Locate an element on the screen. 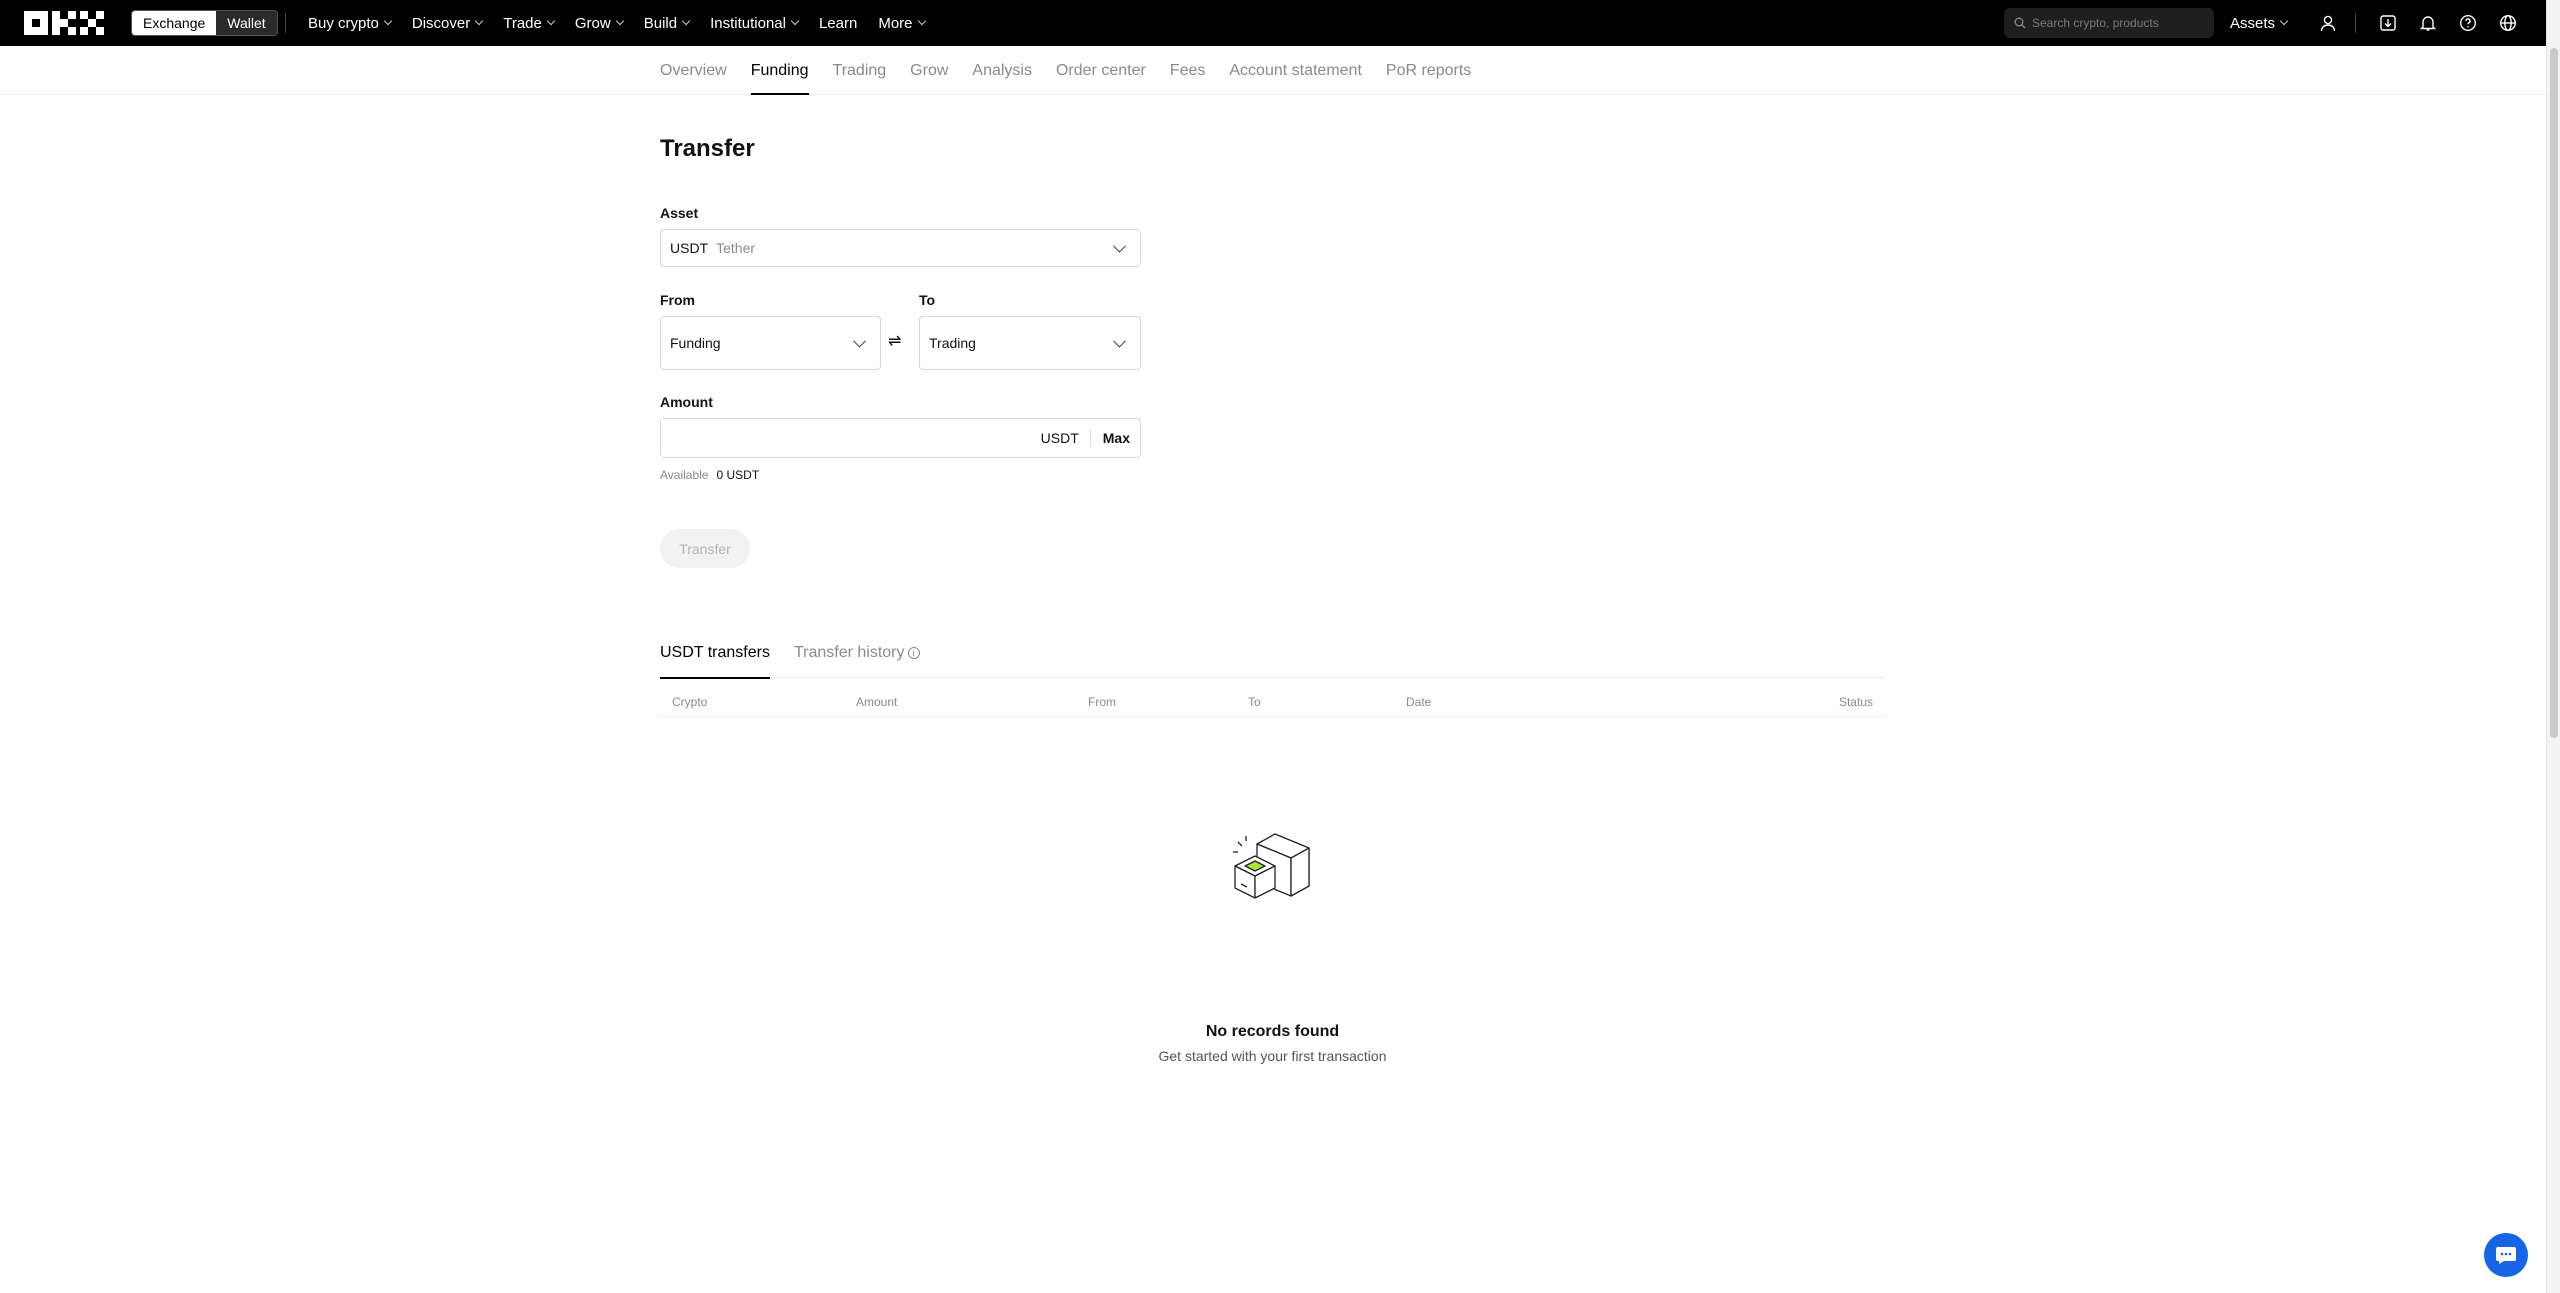 This screenshot has height=1293, width=2560. column-header-to: To is located at coordinates (1254, 702).